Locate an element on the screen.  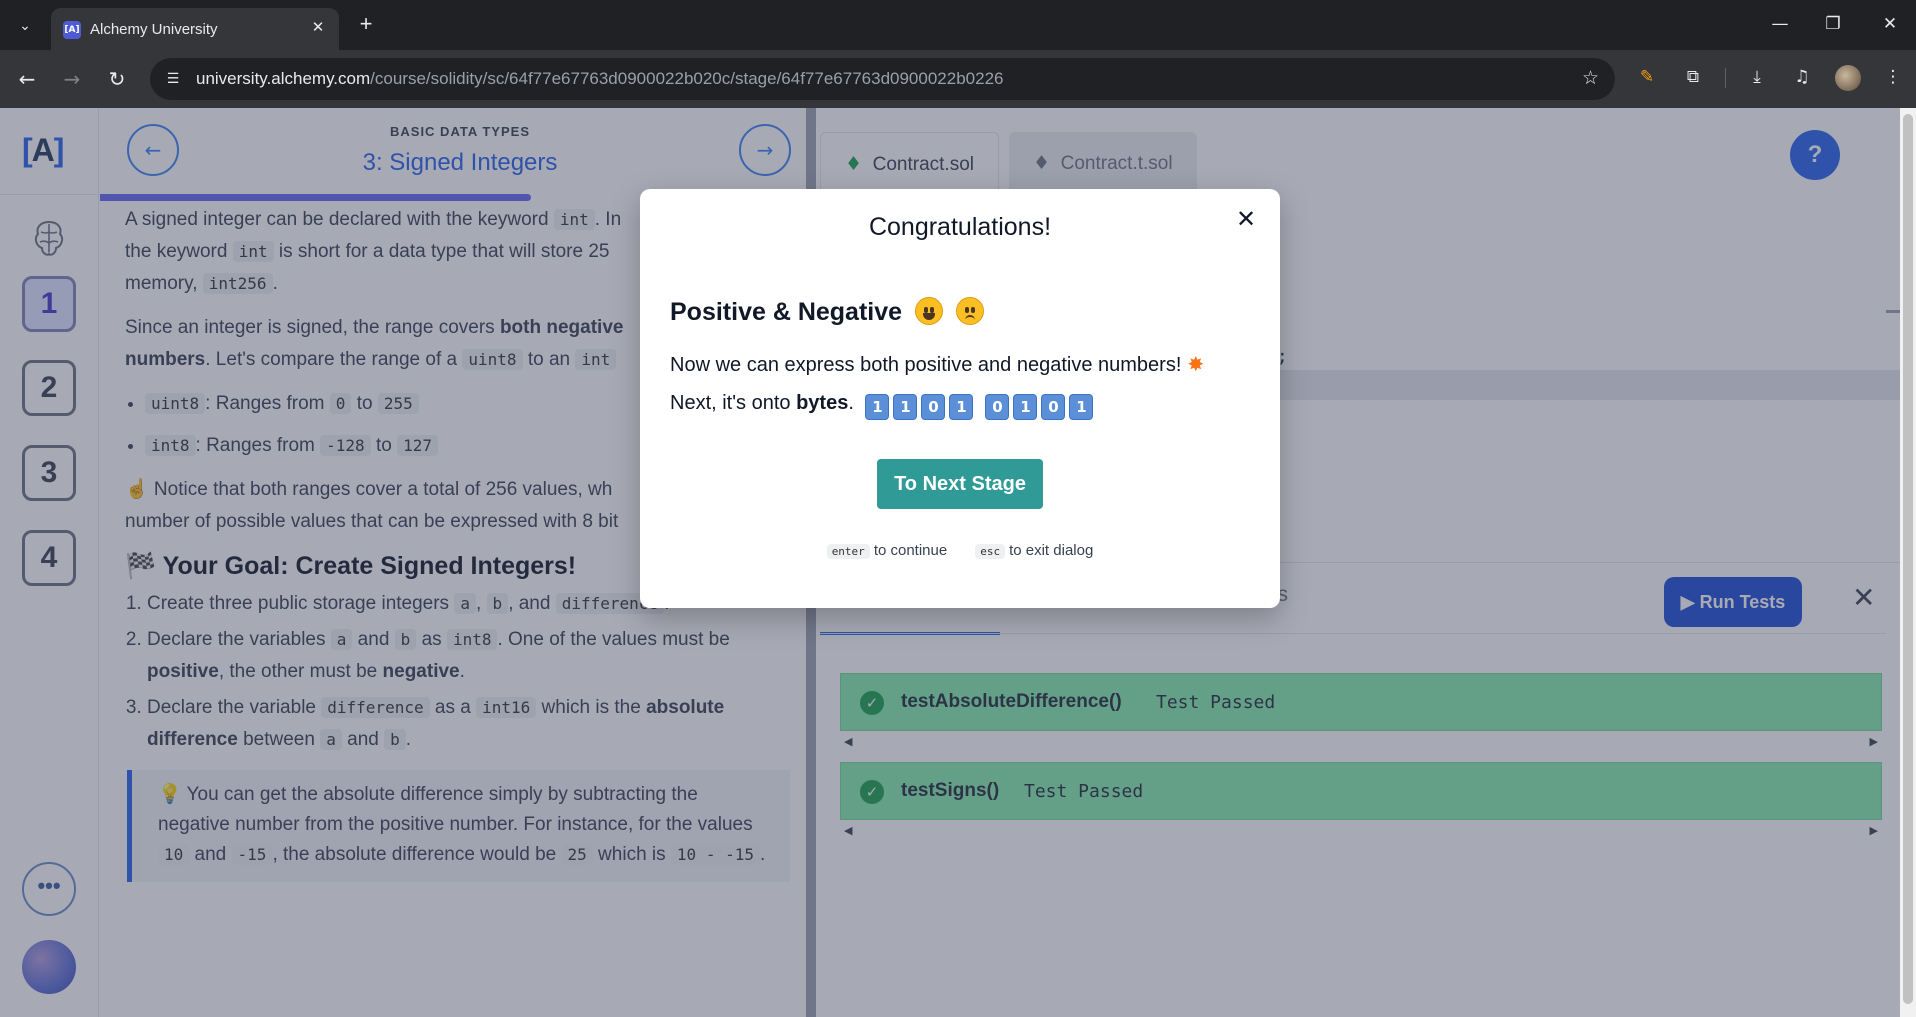
minimize-icon: — is located at coordinates (1780, 24).